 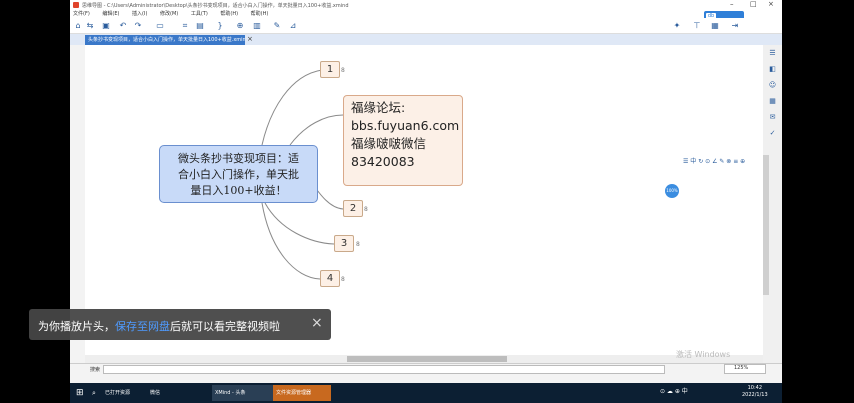 What do you see at coordinates (302, 393) in the screenshot?
I see `taskbar-item-explorer: 文件资源管理器` at bounding box center [302, 393].